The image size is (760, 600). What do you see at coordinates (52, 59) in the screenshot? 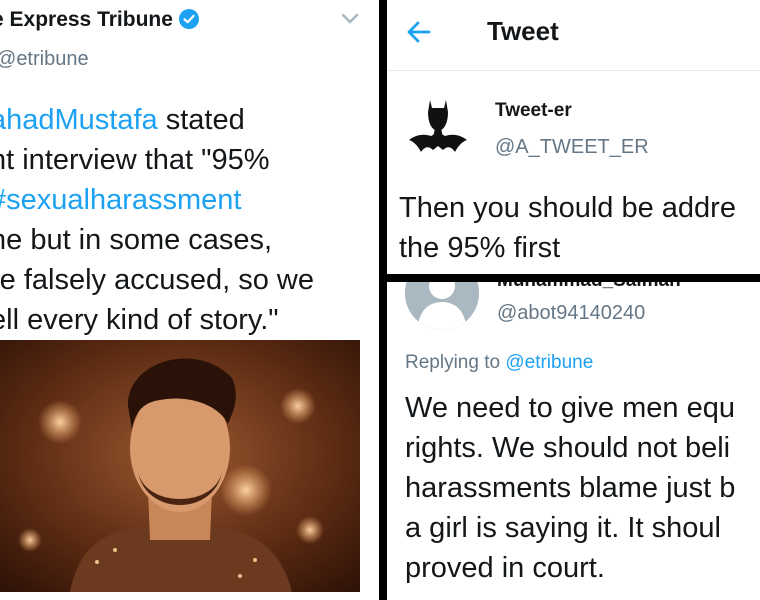
I see `author-handle-text: etribune` at bounding box center [52, 59].